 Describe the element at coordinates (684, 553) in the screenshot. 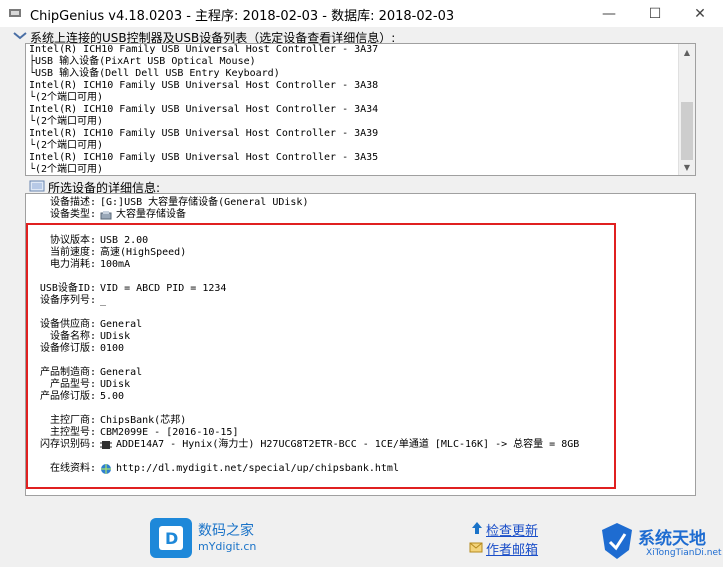

I see `watermark-url: XiTongTianDi.net` at that location.